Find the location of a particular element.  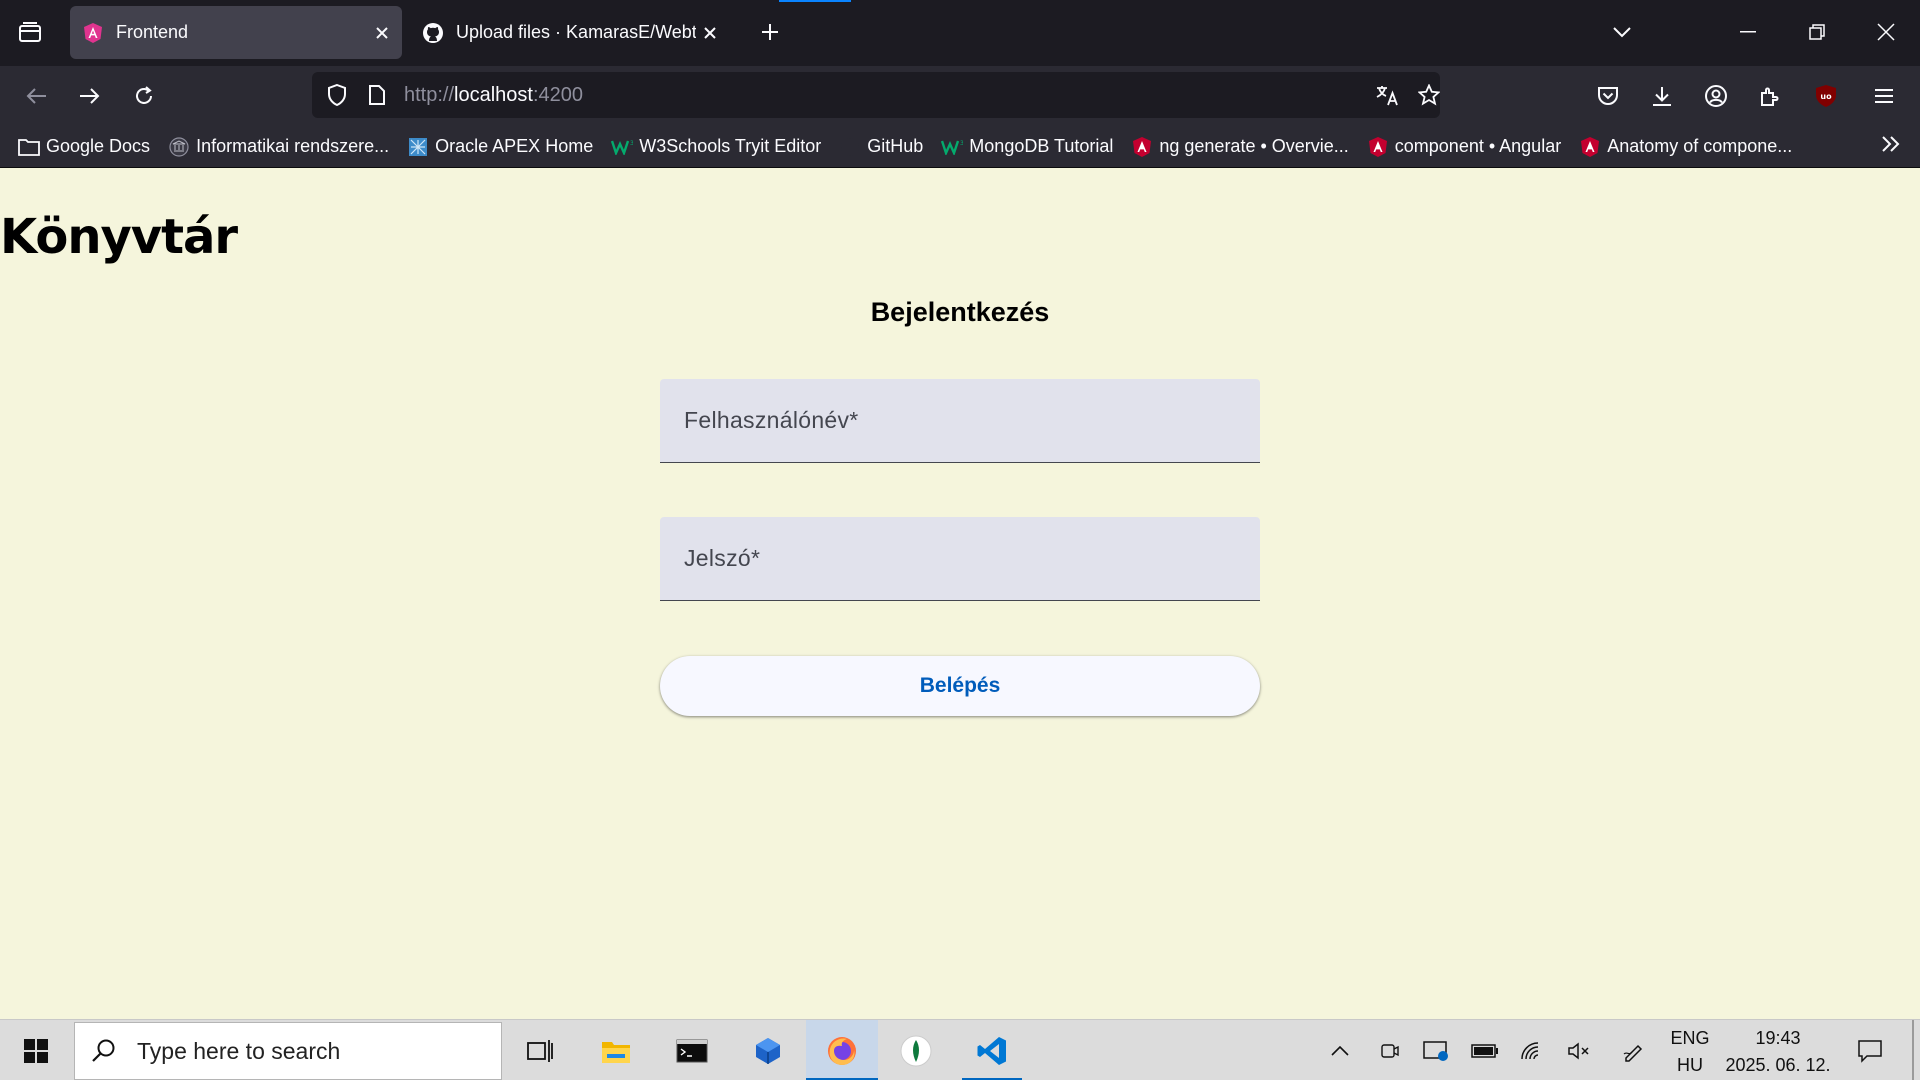

mongodb-compass-icon is located at coordinates (916, 1050).